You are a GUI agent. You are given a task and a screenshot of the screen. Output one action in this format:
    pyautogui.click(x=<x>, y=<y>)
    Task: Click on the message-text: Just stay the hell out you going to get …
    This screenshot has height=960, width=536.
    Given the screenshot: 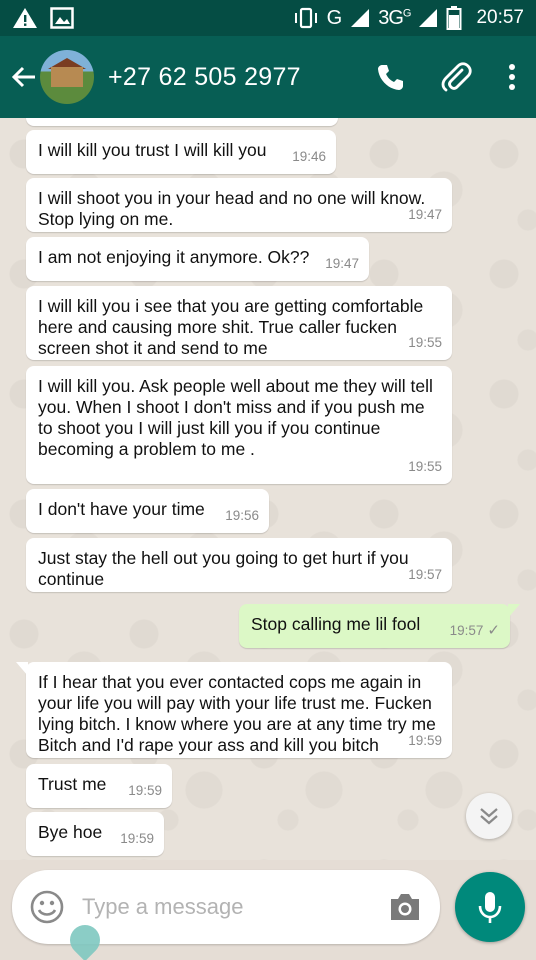 What is the action you would take?
    pyautogui.click(x=223, y=568)
    